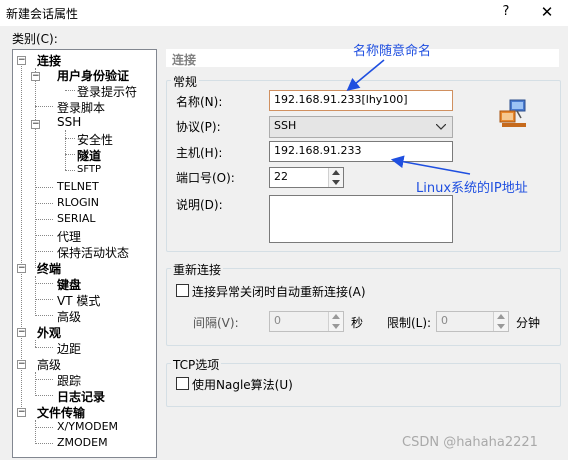 The height and width of the screenshot is (460, 568). I want to click on tree-item-rlogin: RLOGIN, so click(78, 202).